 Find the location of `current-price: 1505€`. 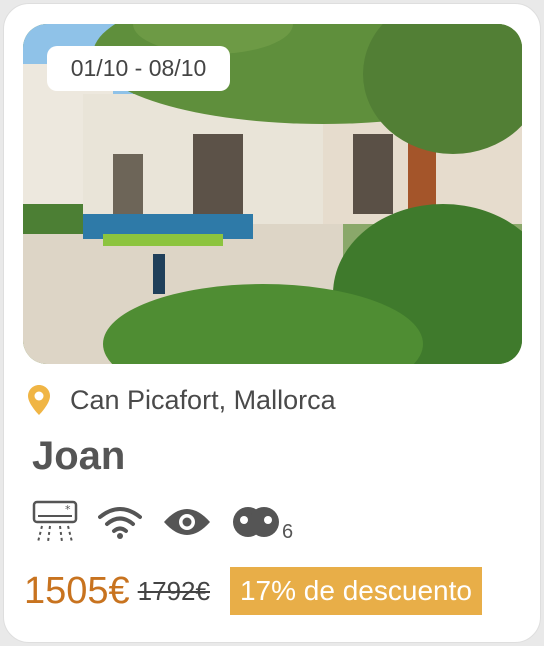

current-price: 1505€ is located at coordinates (77, 590).